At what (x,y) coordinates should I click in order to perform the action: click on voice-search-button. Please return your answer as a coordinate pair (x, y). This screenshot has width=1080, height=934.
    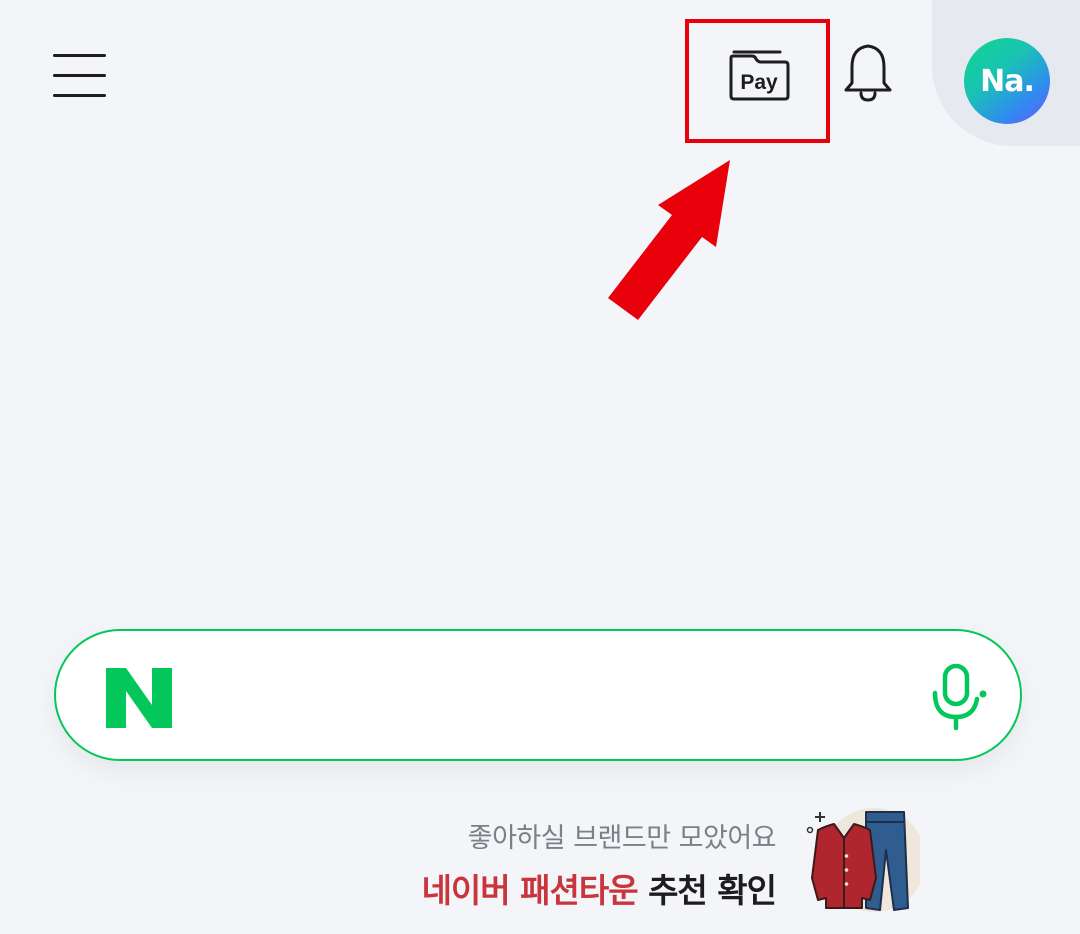
    Looking at the image, I should click on (959, 697).